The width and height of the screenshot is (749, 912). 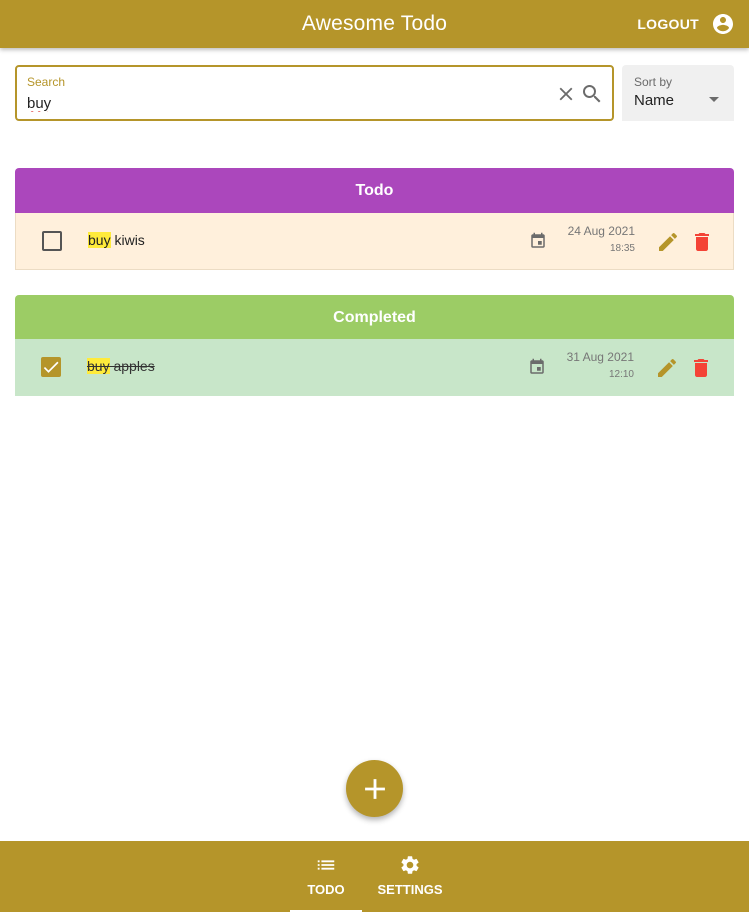 I want to click on completed-section-header: Completed, so click(x=374, y=317).